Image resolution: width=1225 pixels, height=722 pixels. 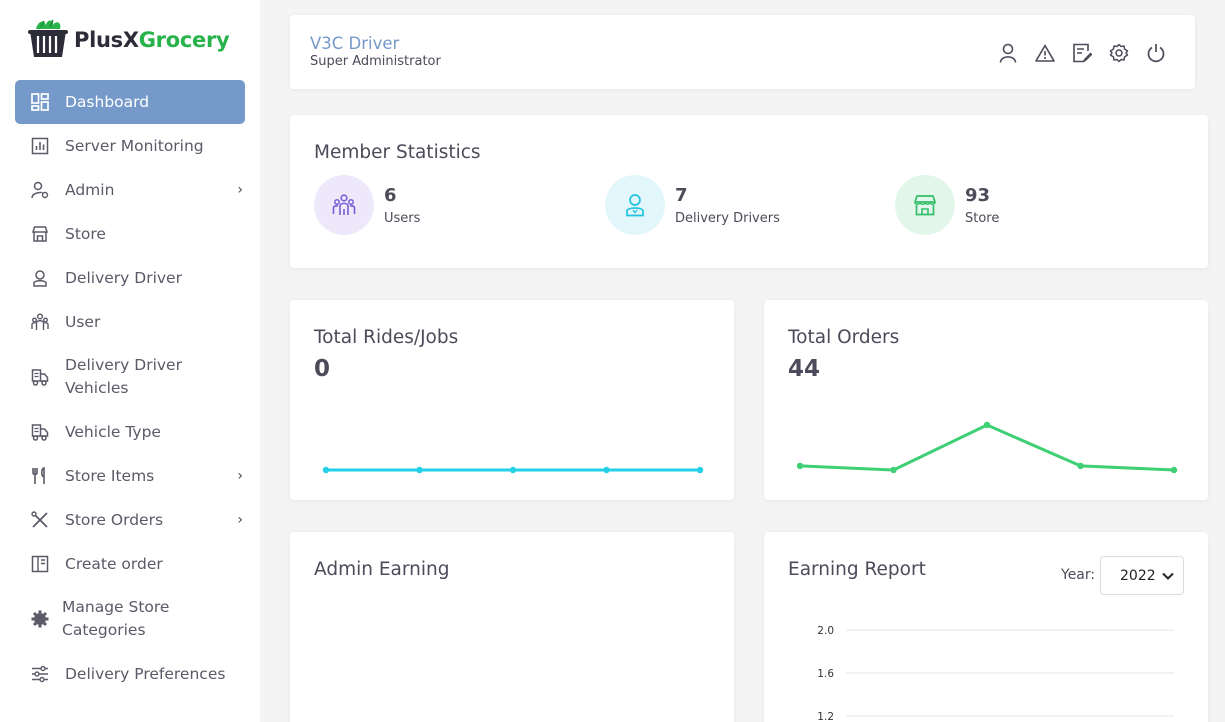 I want to click on brand-logo: PlusXGrocery, so click(x=129, y=40).